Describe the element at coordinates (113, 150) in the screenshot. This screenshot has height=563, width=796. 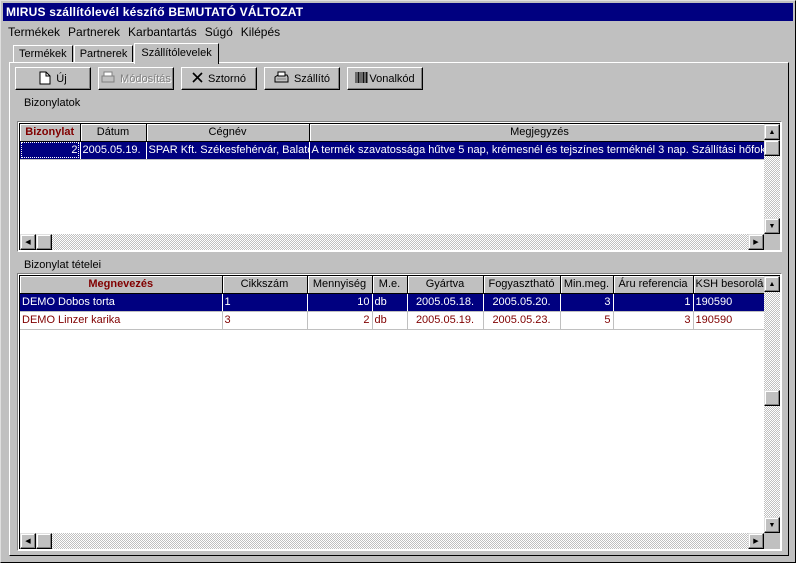
I see `cell-datum: 2005.05.19.` at that location.